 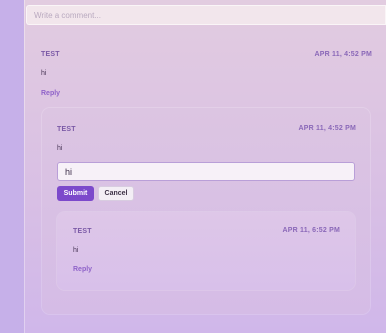 I want to click on nested-reply-author: TEST, so click(x=82, y=231).